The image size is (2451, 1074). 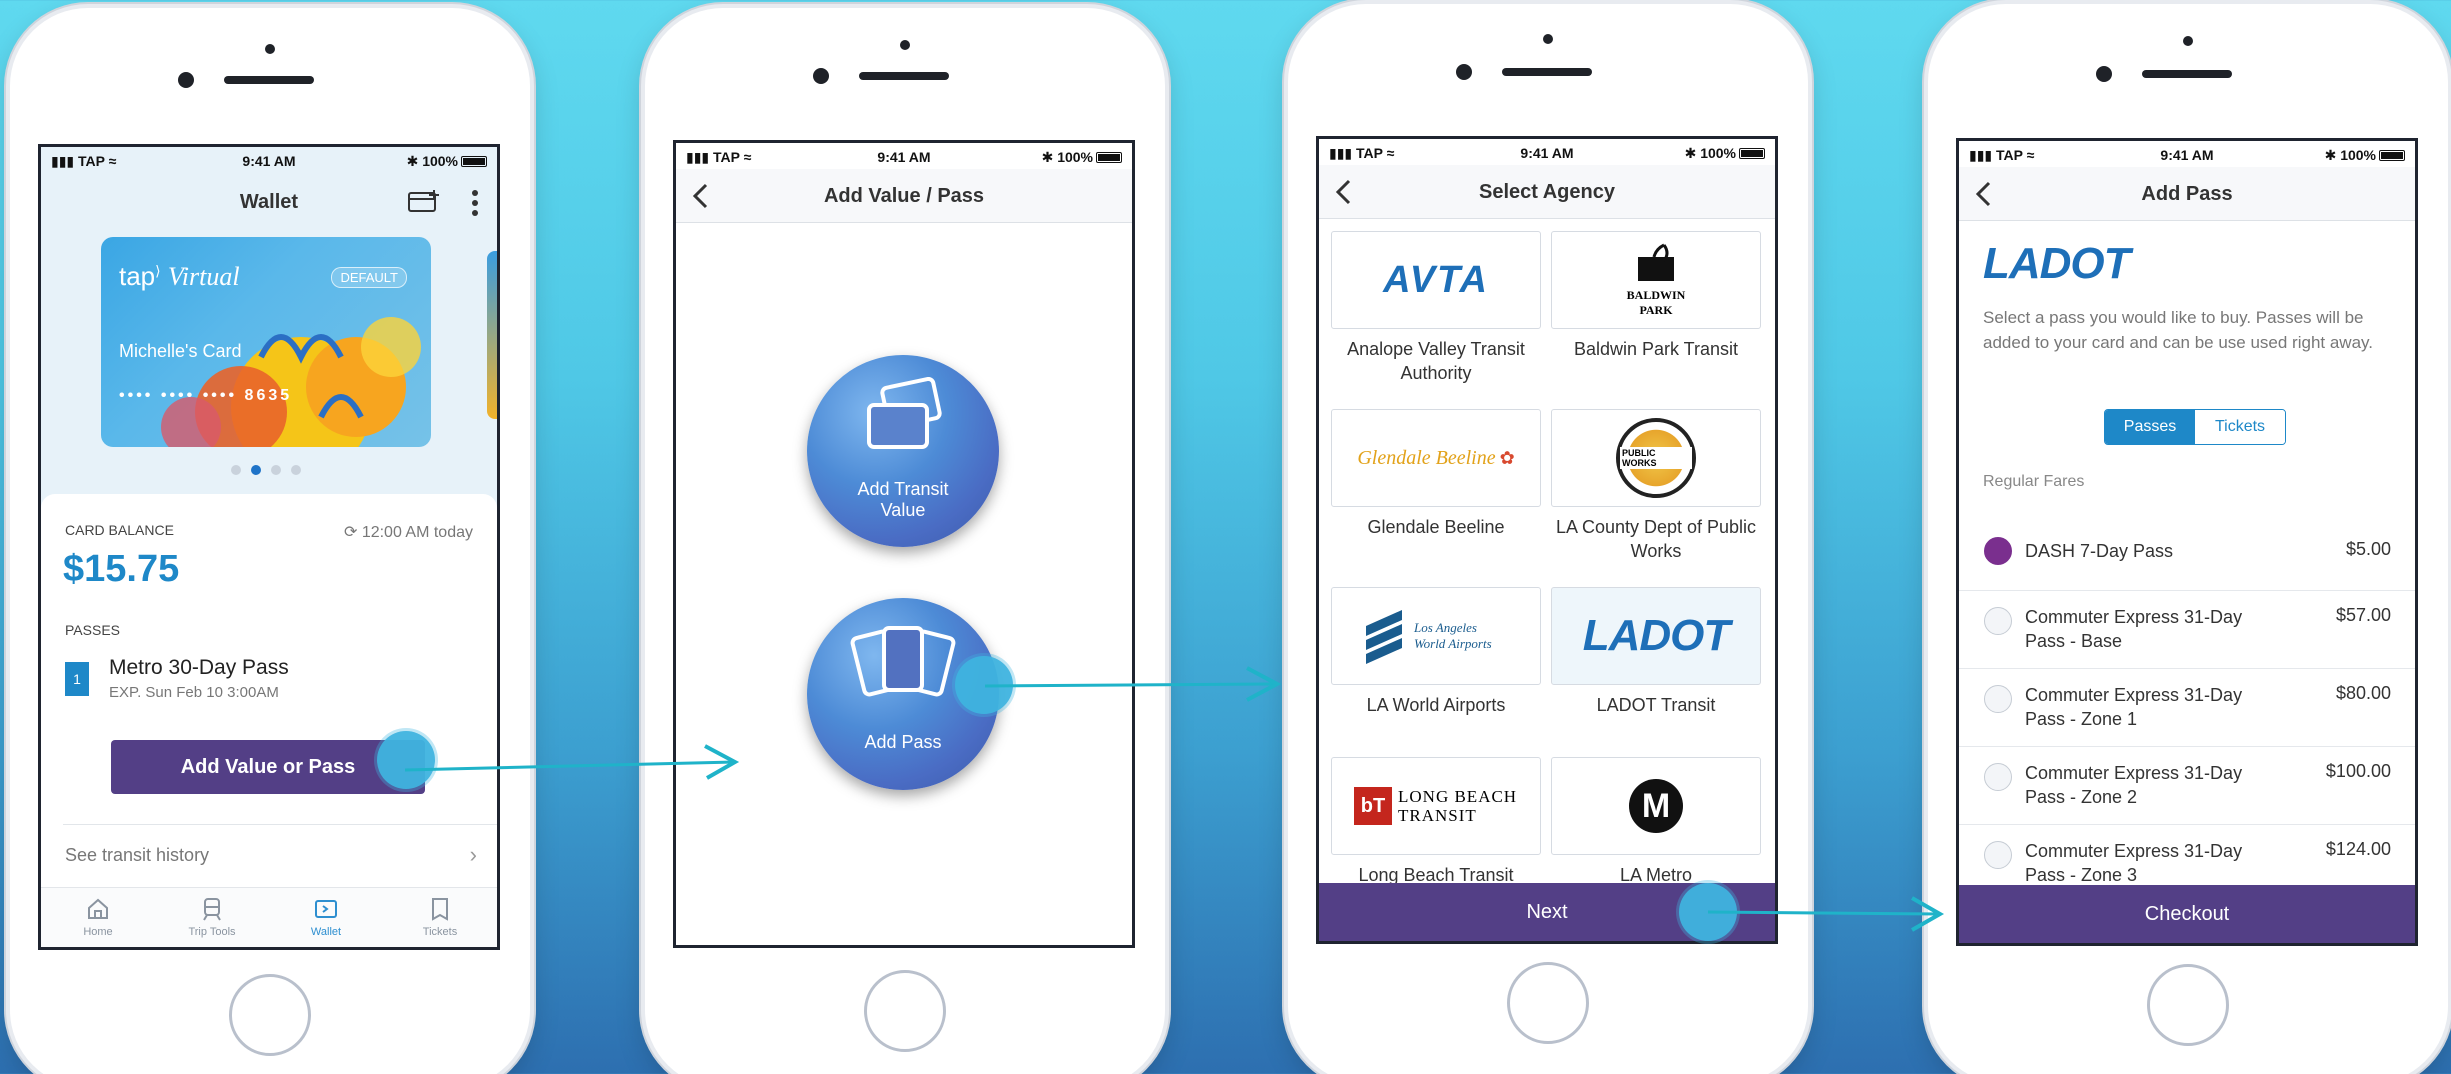 I want to click on history-link: See transit history ›, so click(x=271, y=855).